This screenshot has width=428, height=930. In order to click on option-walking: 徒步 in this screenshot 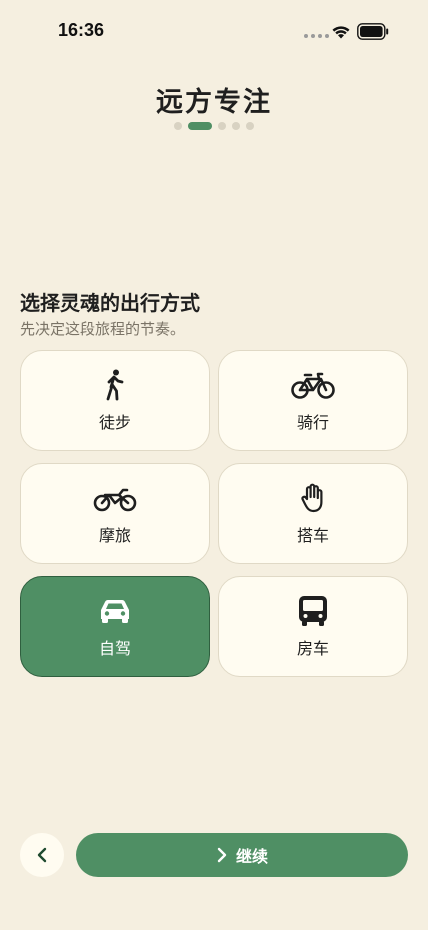, I will do `click(115, 400)`.